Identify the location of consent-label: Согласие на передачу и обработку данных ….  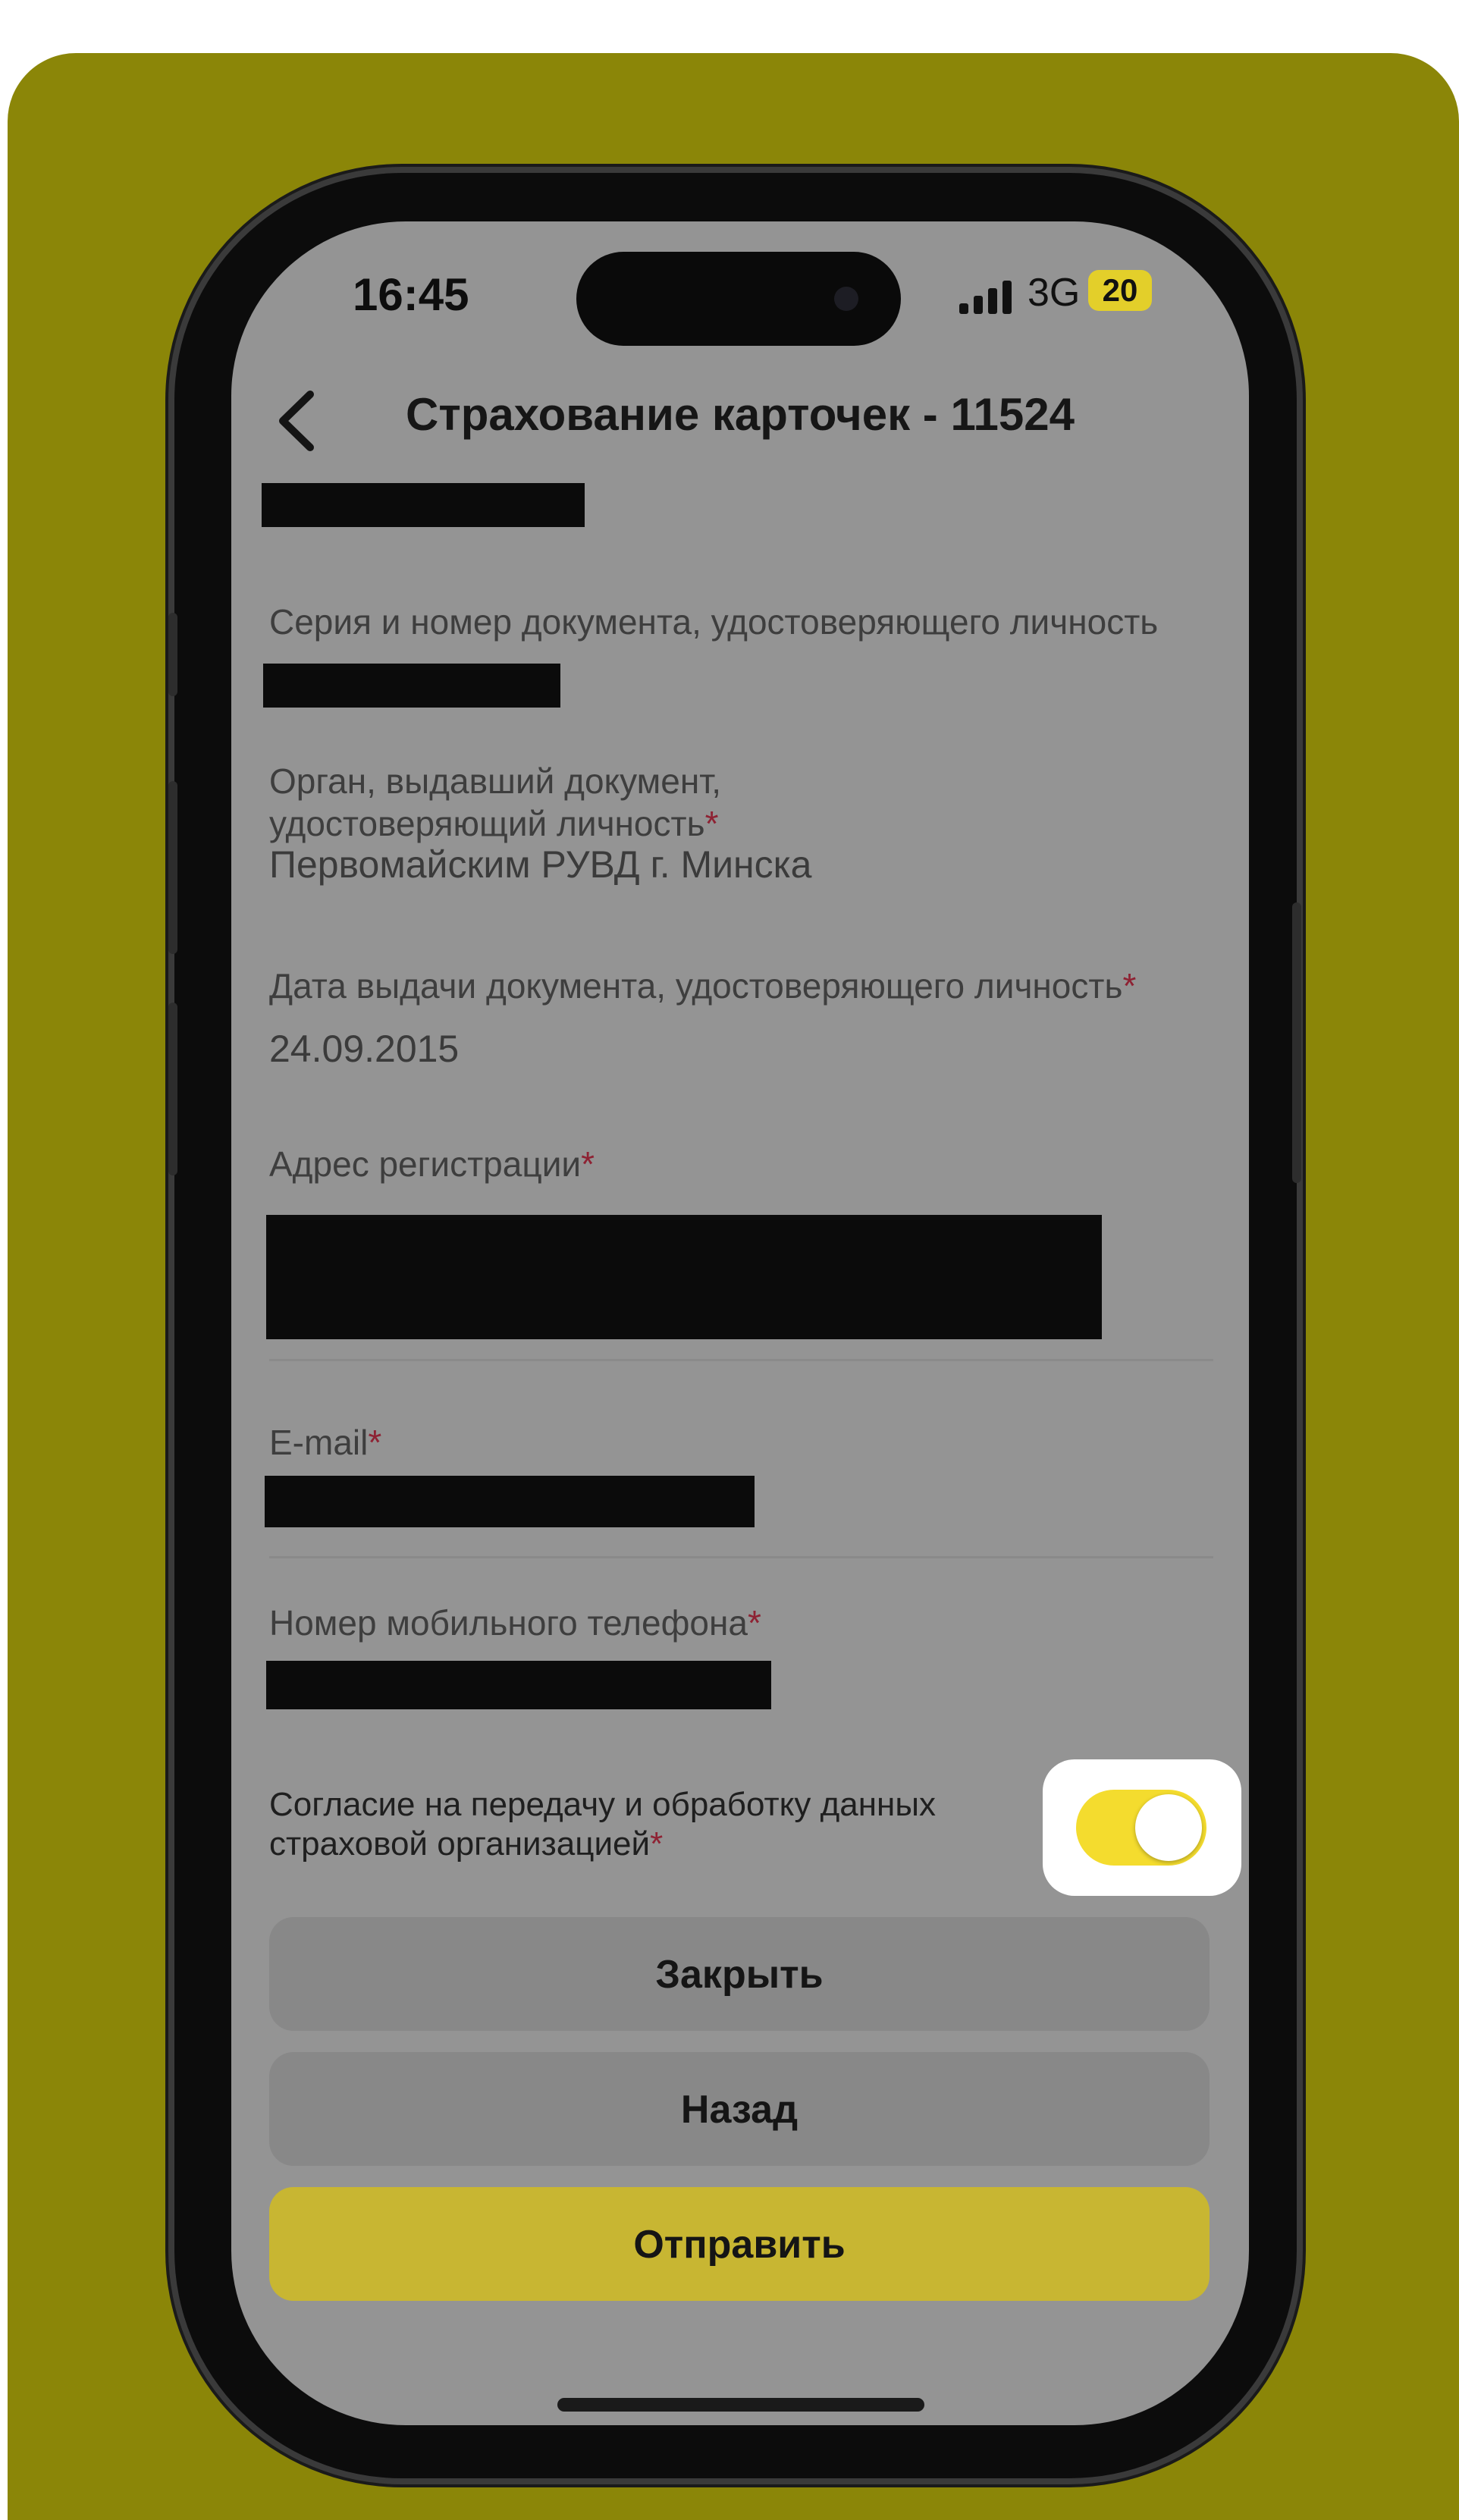
(618, 1824).